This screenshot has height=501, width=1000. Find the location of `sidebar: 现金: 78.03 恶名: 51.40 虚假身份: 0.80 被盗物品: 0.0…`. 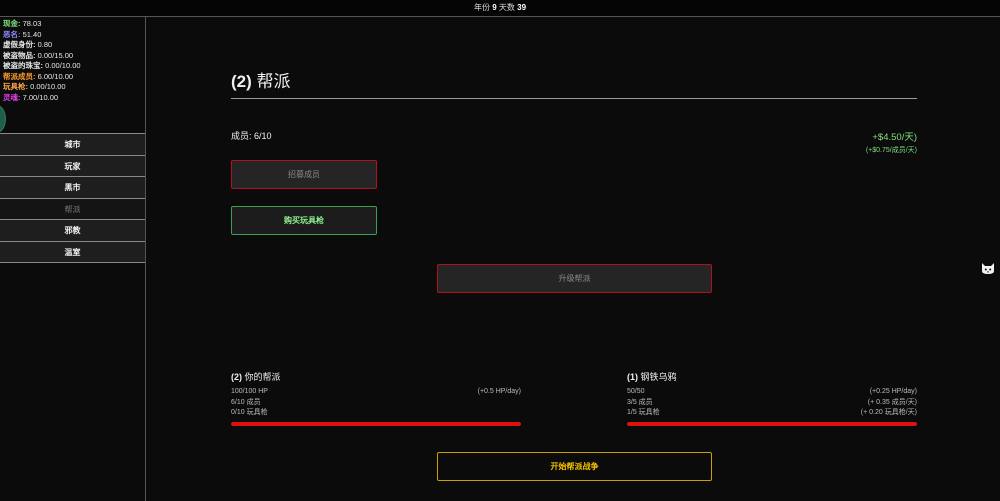

sidebar: 现金: 78.03 恶名: 51.40 虚假身份: 0.80 被盗物品: 0.0… is located at coordinates (73, 259).